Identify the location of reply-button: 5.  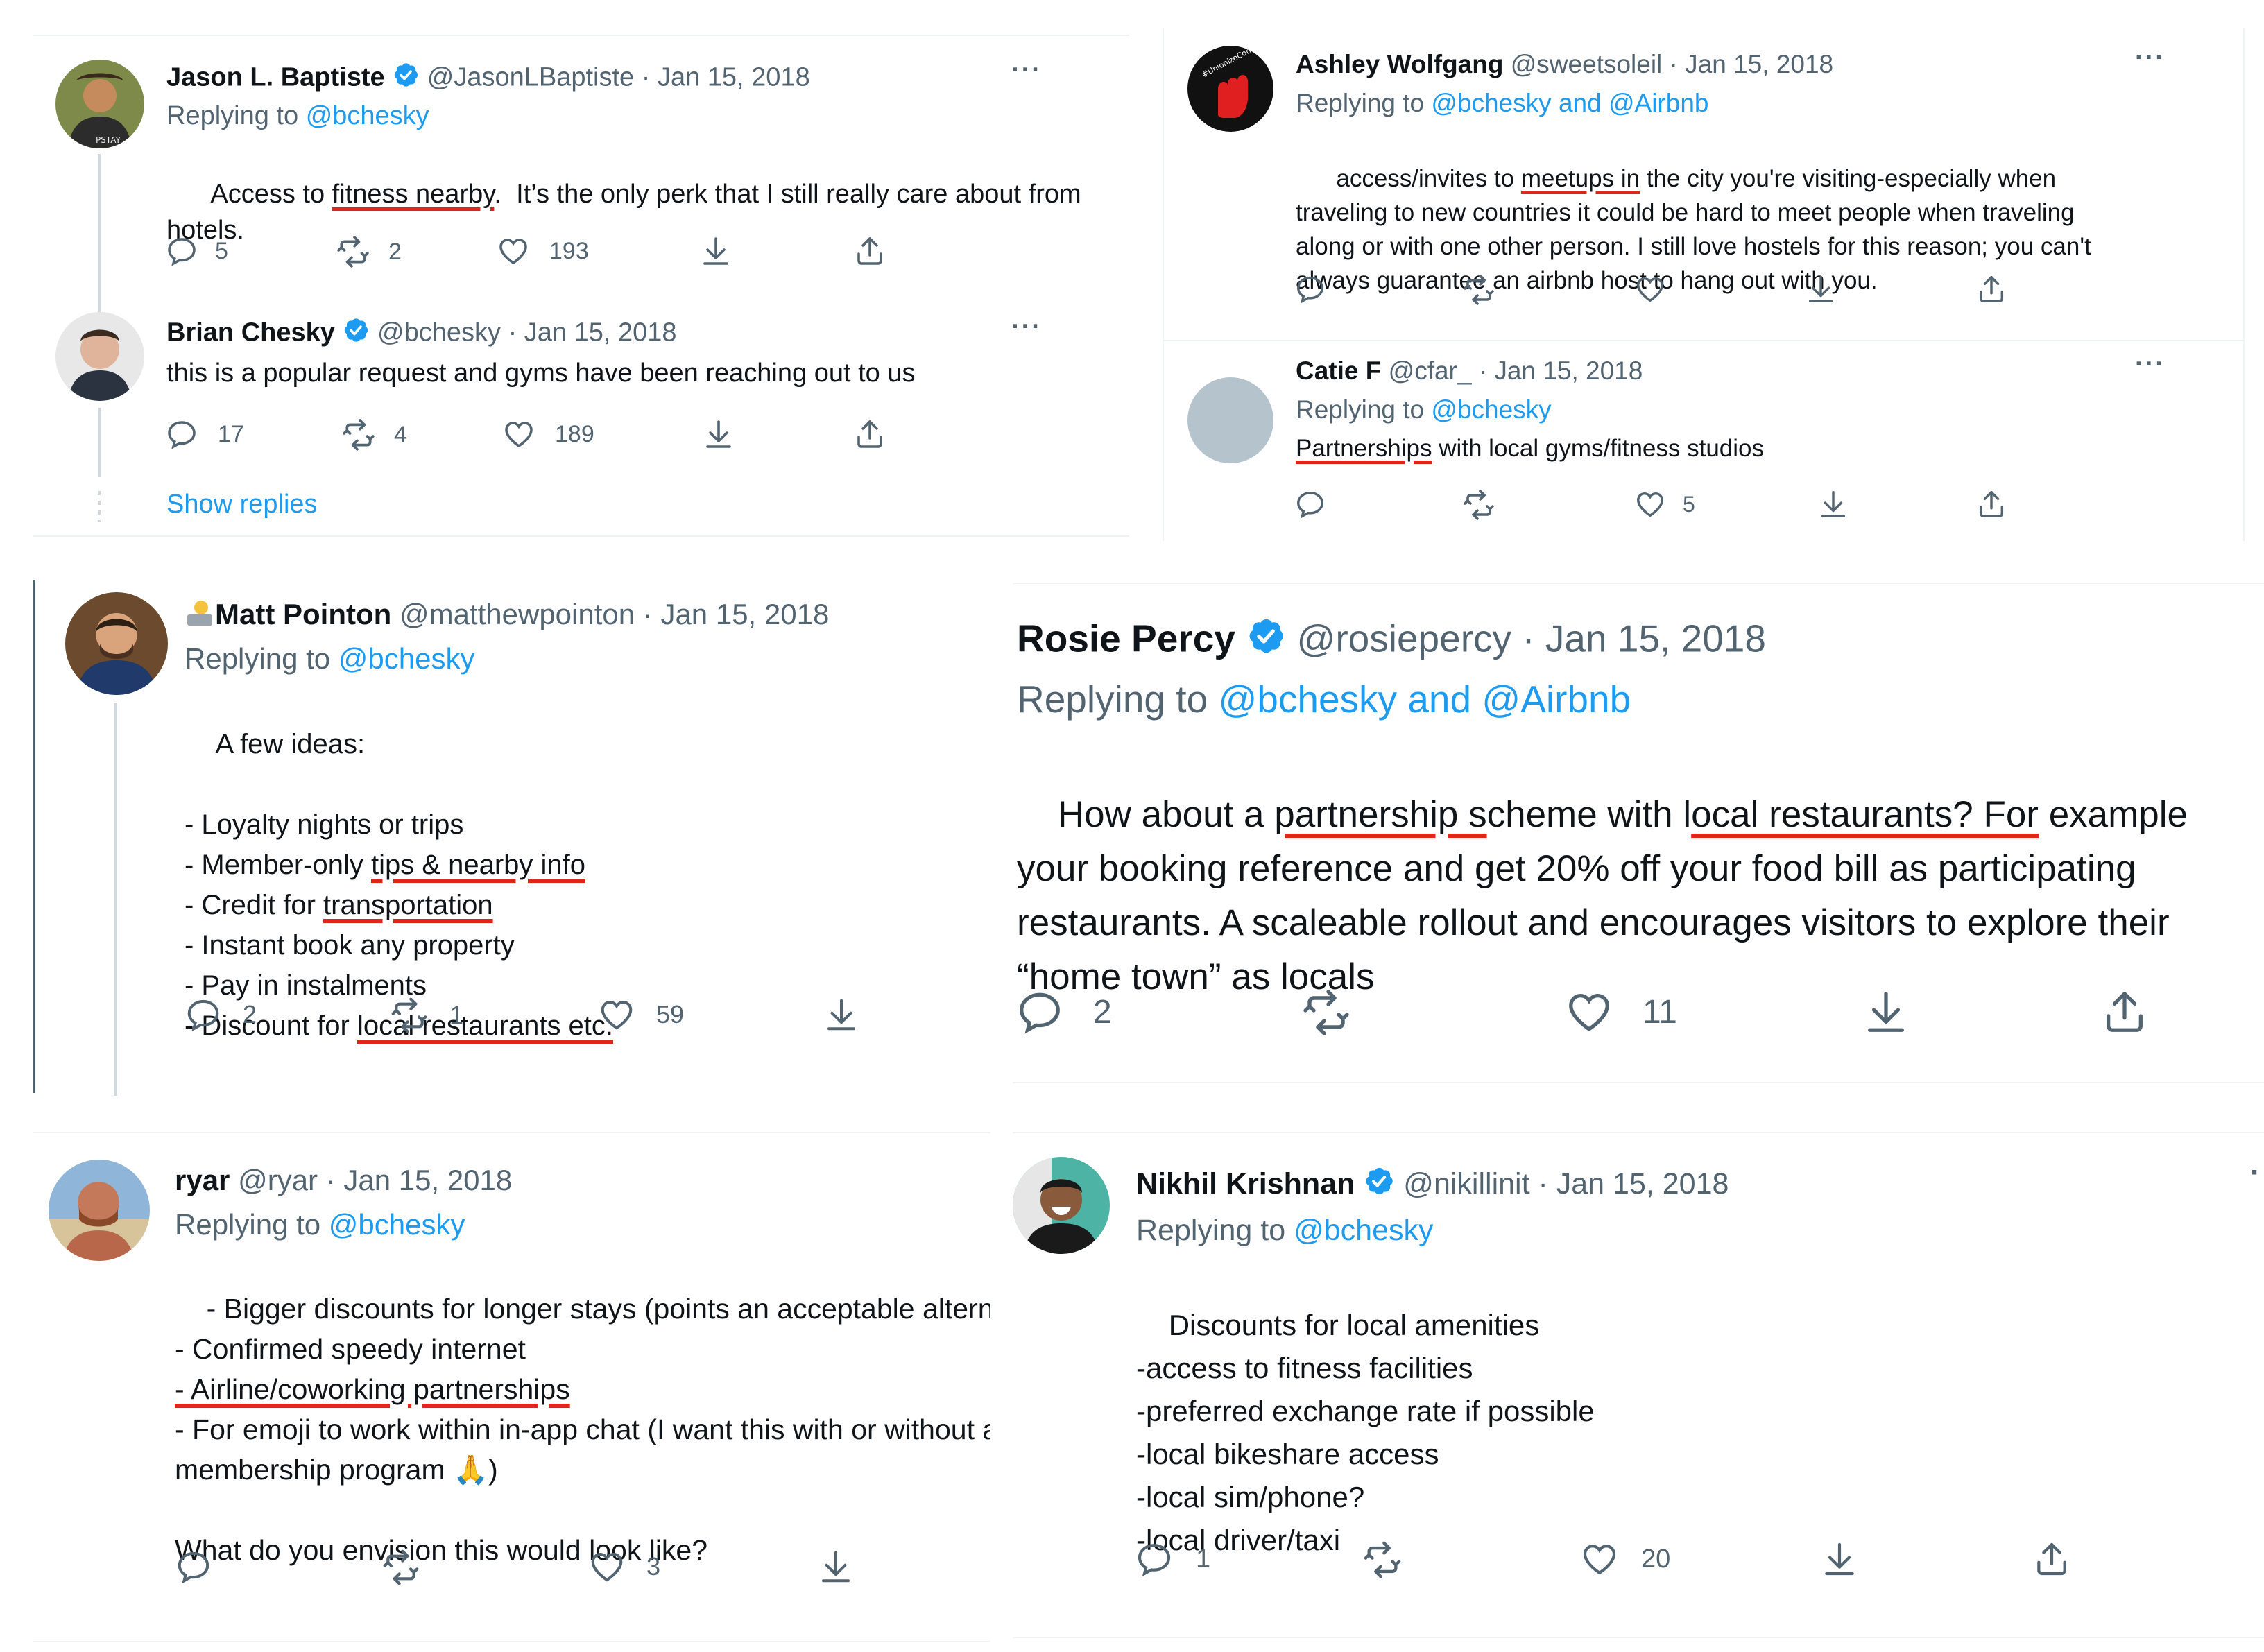
(196, 251).